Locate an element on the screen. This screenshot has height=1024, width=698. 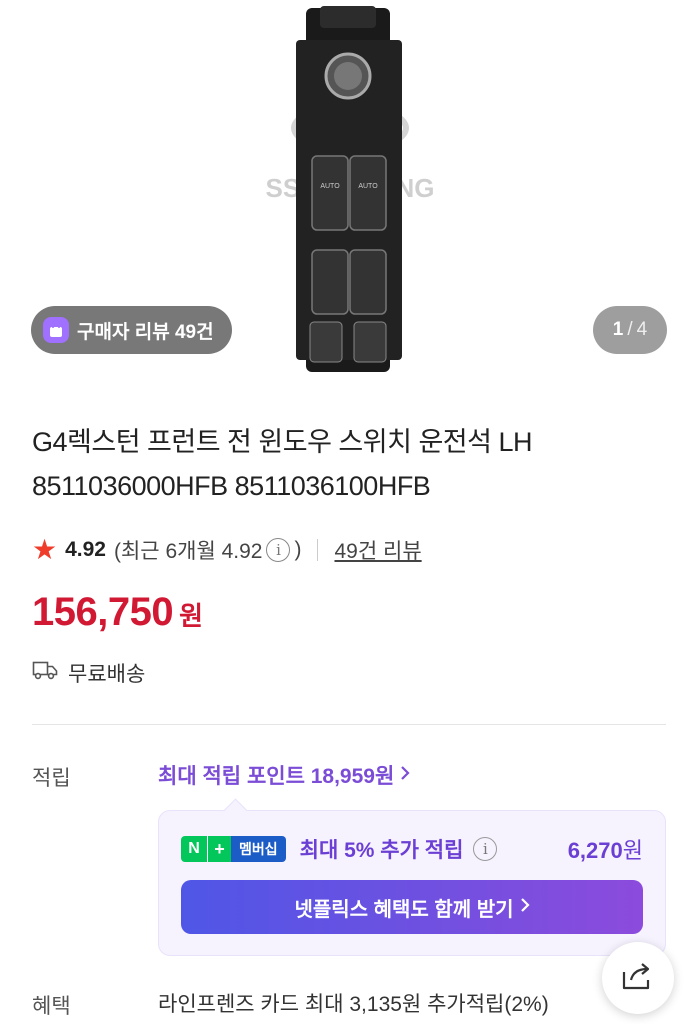
naver-plus-membership-badge: N + 멤버십 is located at coordinates (233, 849).